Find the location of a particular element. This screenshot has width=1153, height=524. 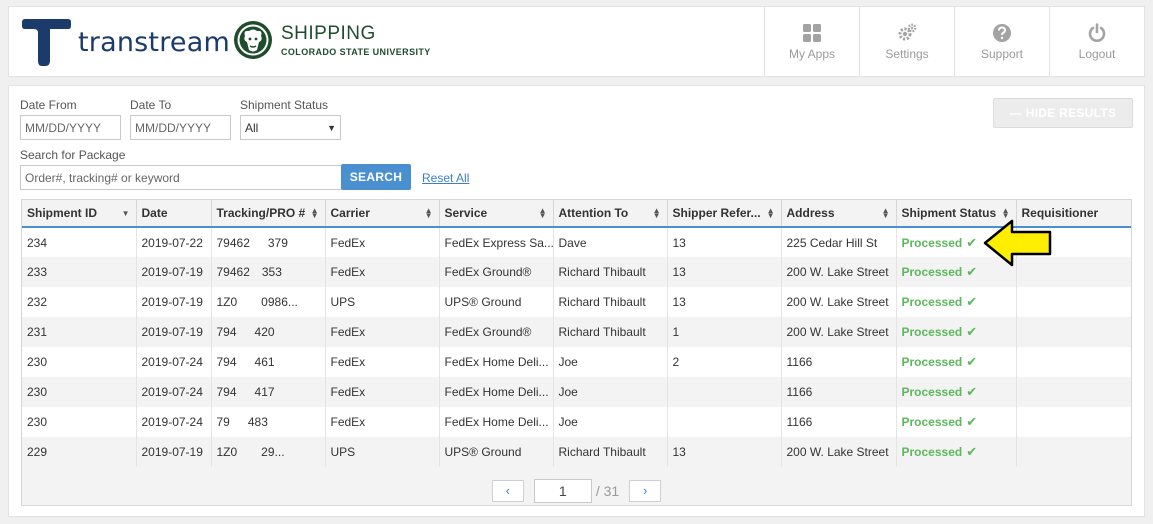

reset-all-link: Reset All is located at coordinates (445, 178).